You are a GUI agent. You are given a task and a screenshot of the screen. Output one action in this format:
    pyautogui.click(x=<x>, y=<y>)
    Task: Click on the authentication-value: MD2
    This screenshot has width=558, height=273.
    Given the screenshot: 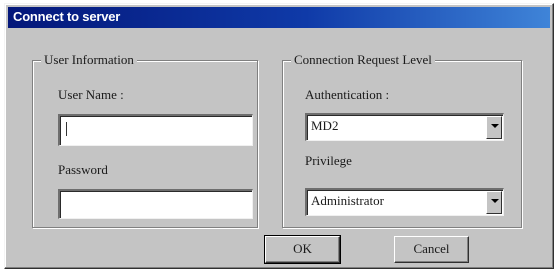 What is the action you would take?
    pyautogui.click(x=325, y=125)
    